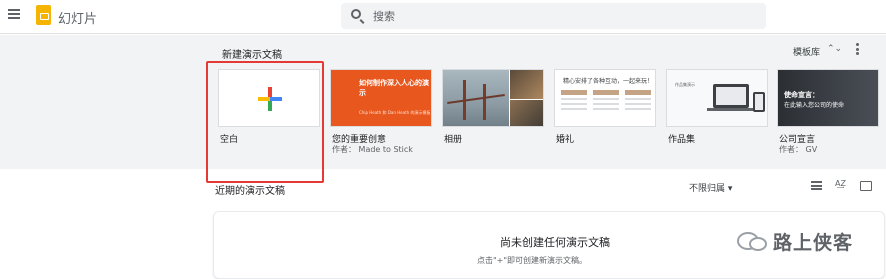  What do you see at coordinates (14, 14) in the screenshot?
I see `hamburger-menu-icon` at bounding box center [14, 14].